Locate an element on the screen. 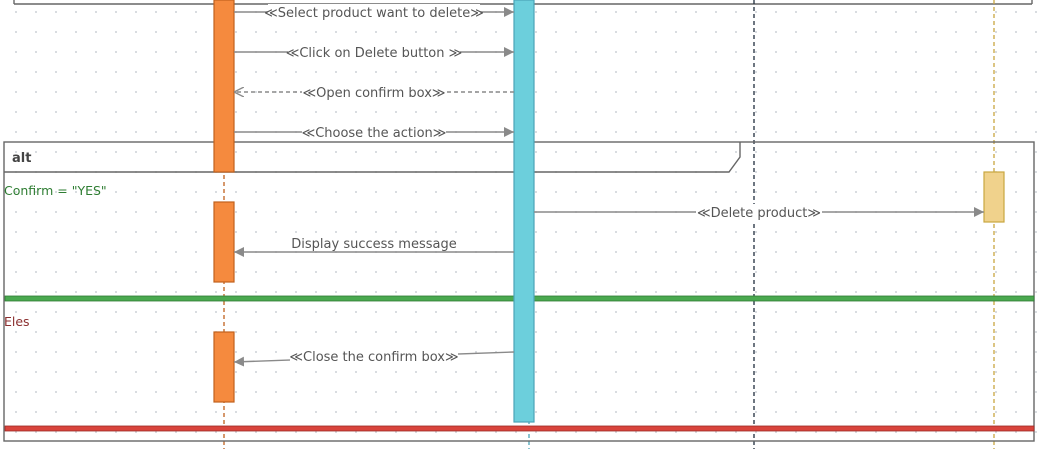 Image resolution: width=1040 pixels, height=449 pixels. activation-database is located at coordinates (994, 197).